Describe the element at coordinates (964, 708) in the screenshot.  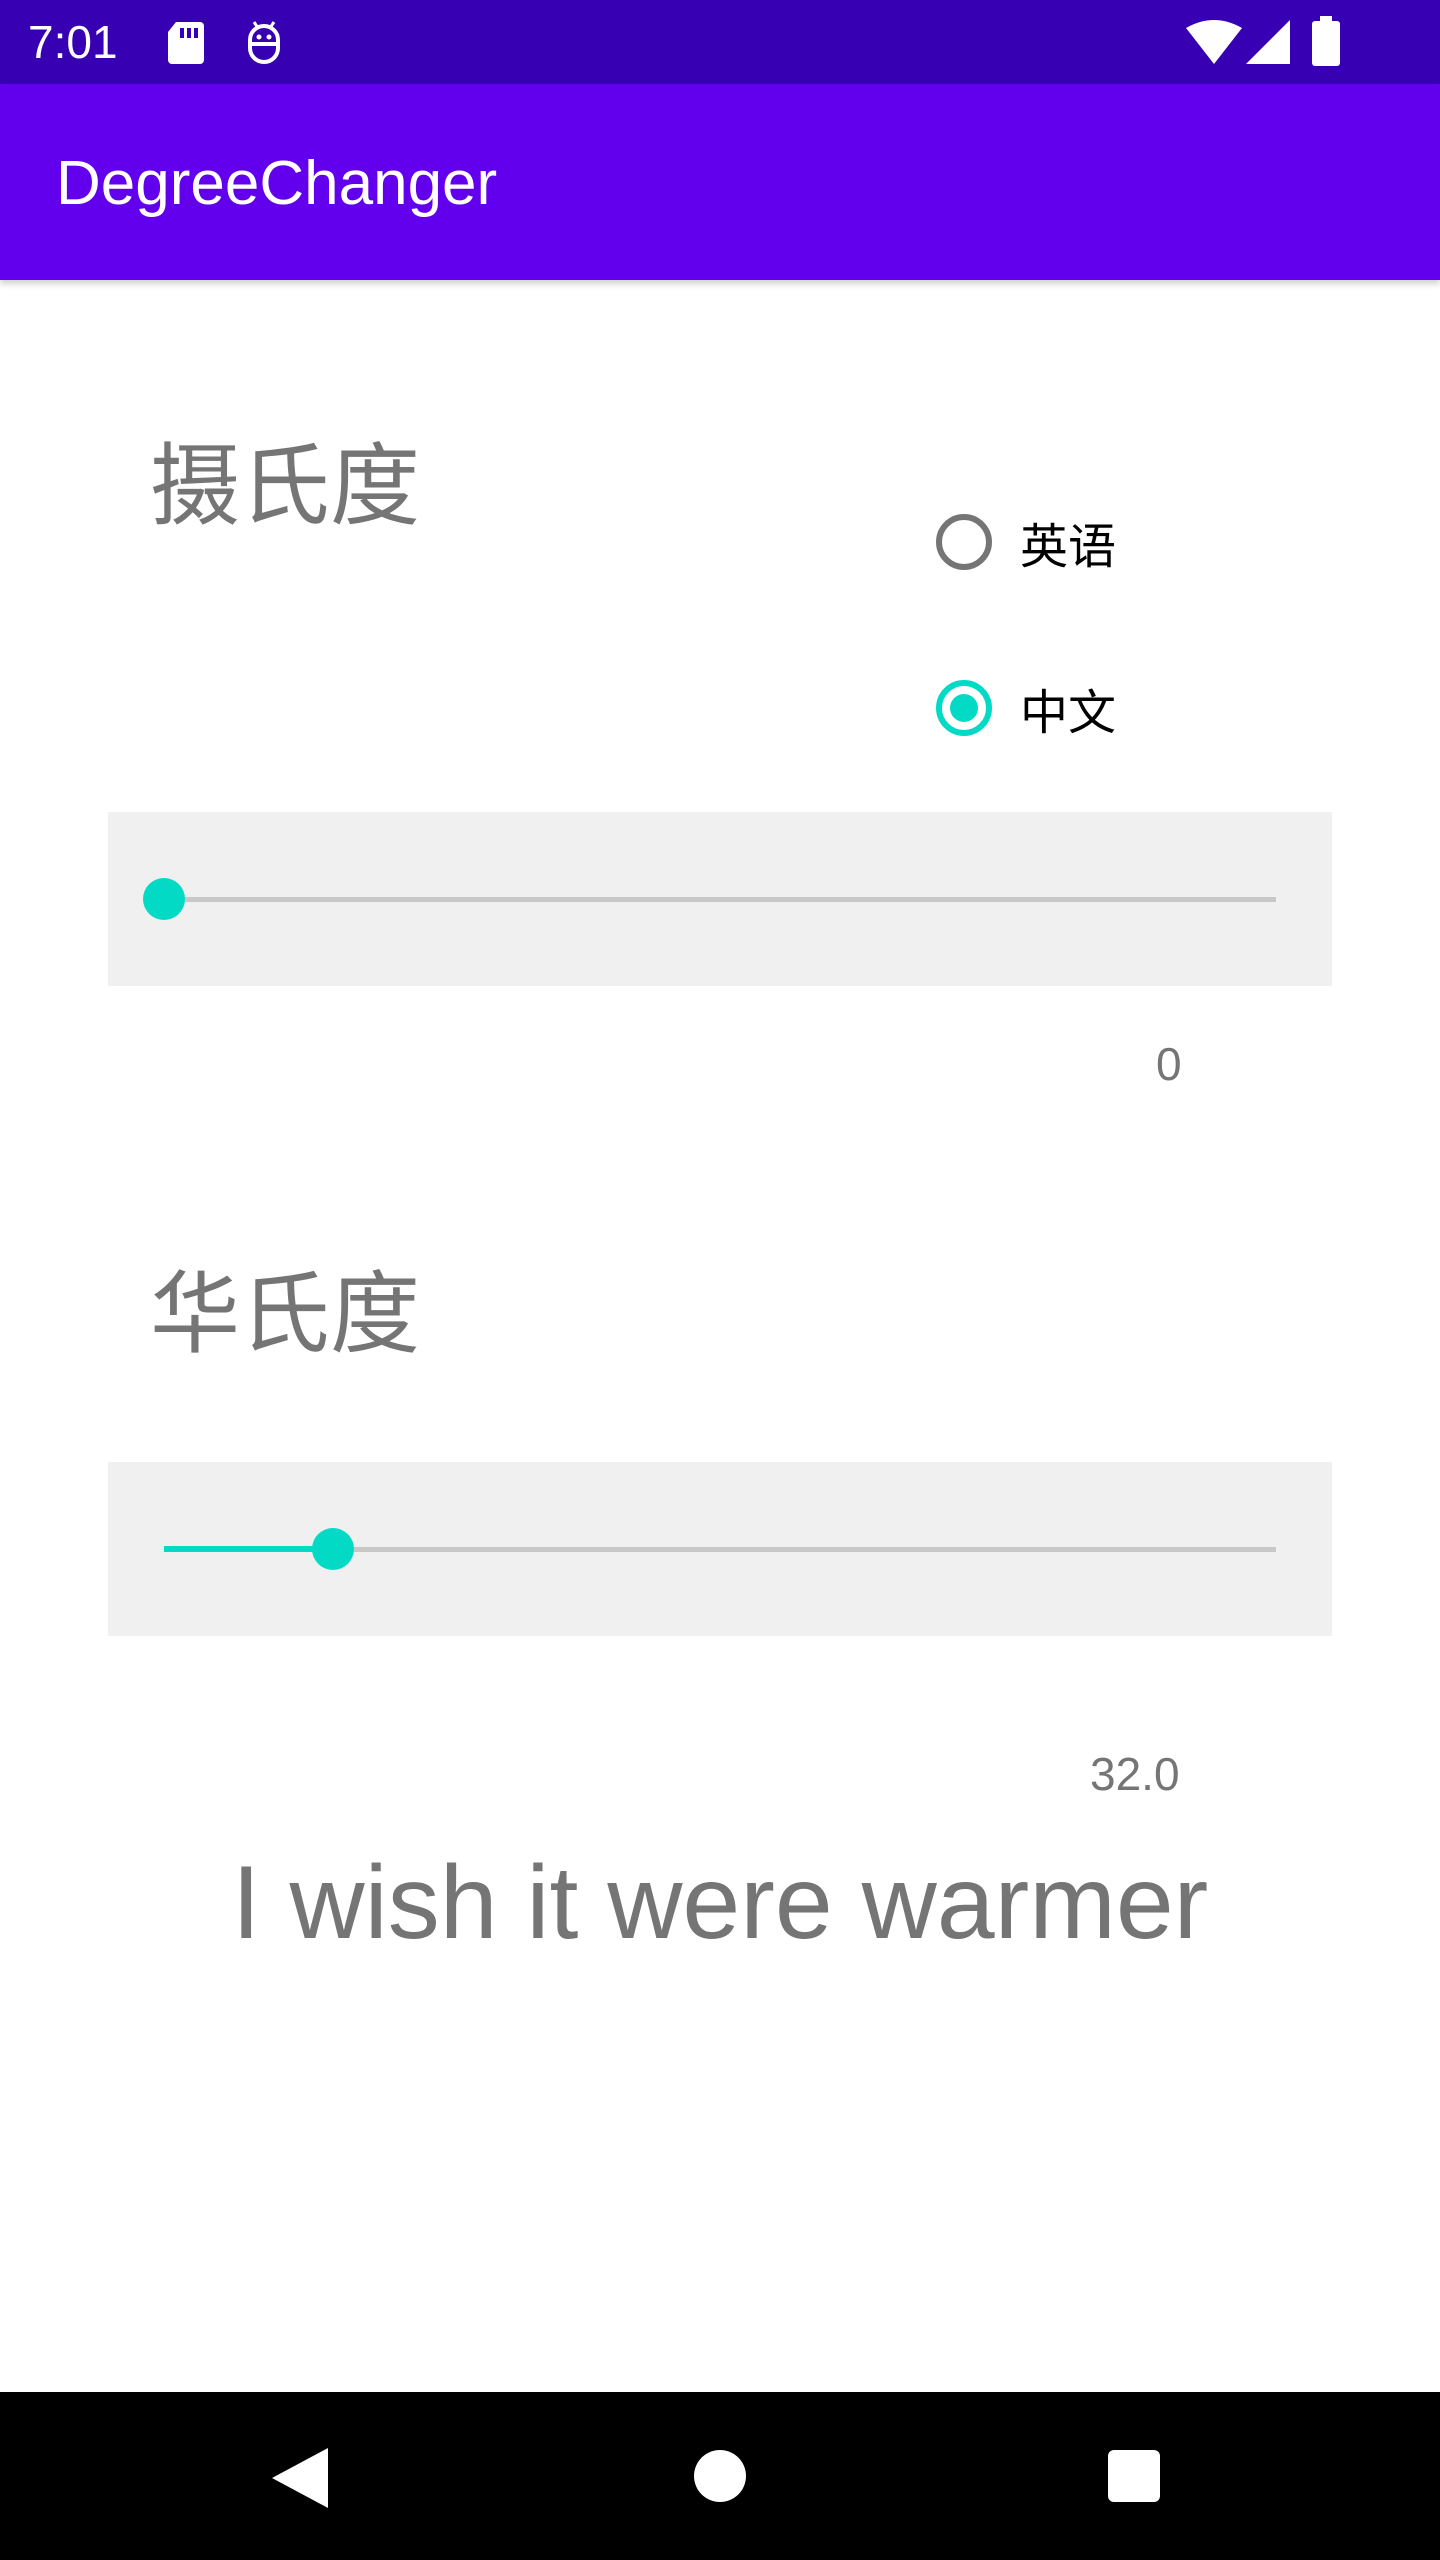
I see `radio-chinese-button` at that location.